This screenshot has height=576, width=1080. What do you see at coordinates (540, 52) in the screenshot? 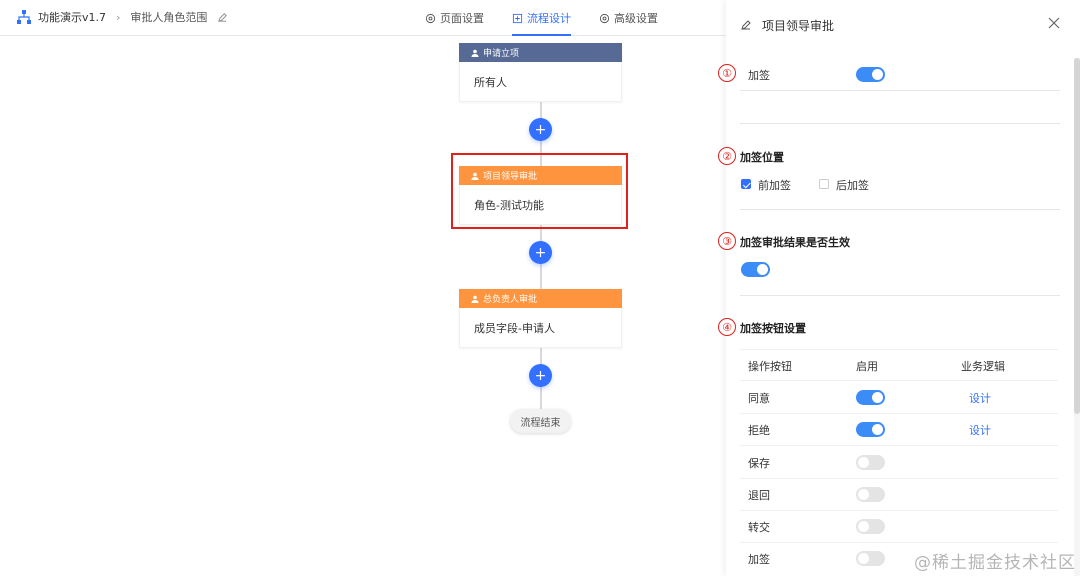
I see `node-header: 申请立项` at bounding box center [540, 52].